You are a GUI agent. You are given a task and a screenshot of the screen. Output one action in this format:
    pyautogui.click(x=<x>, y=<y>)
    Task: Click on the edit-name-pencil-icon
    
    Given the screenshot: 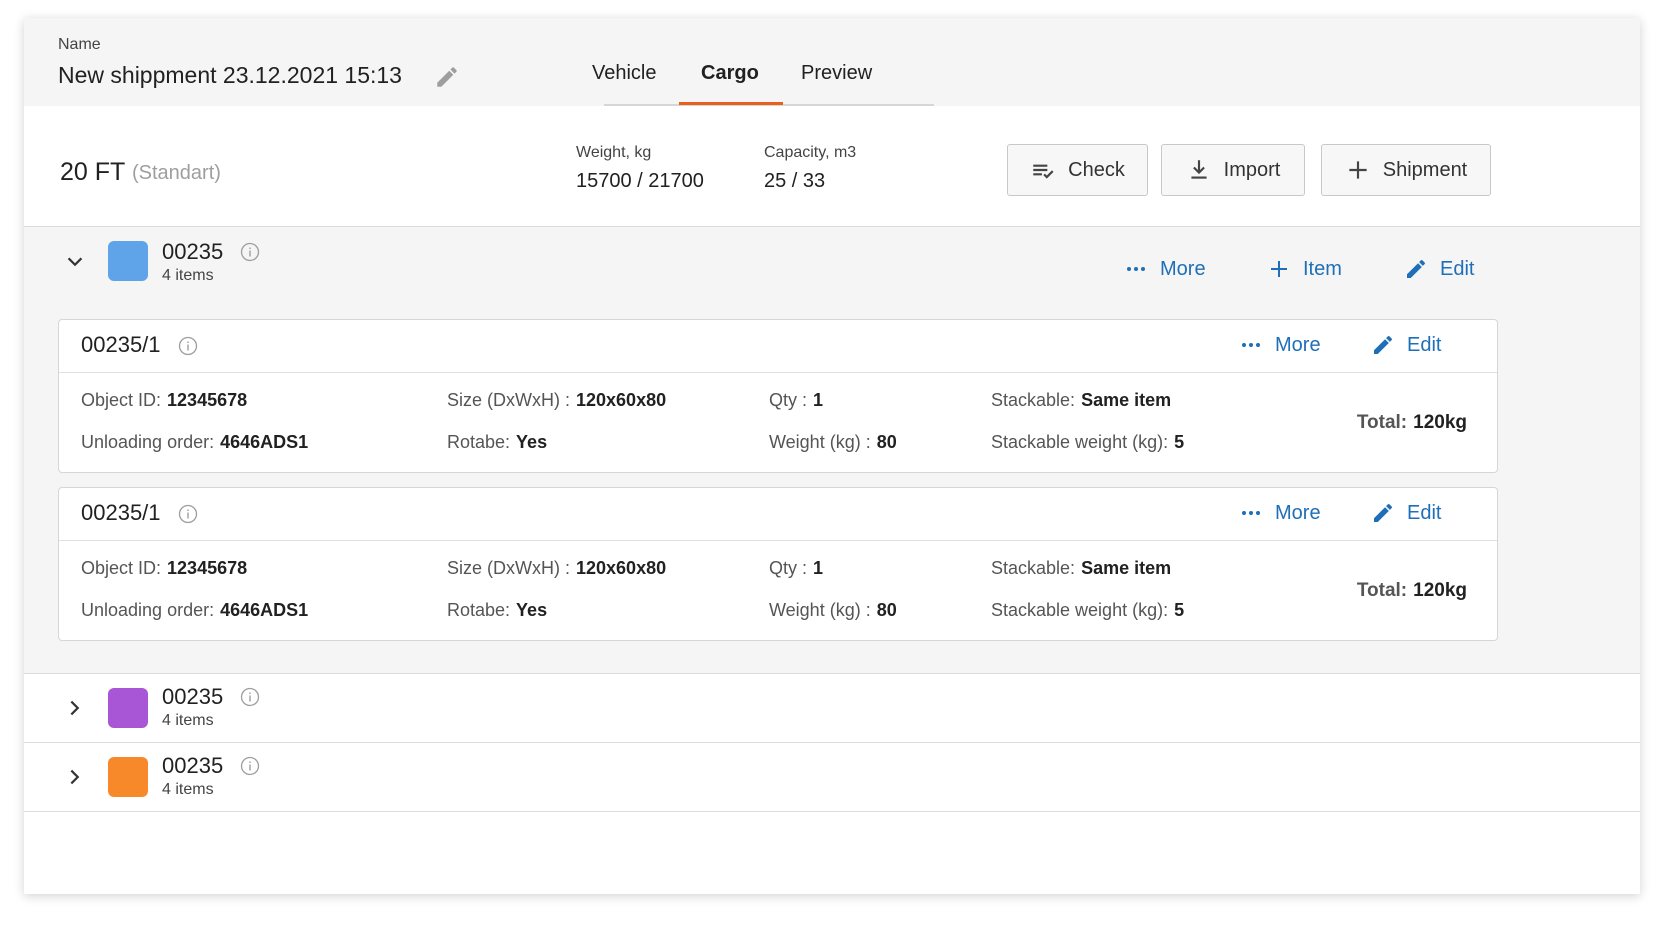 What is the action you would take?
    pyautogui.click(x=447, y=77)
    